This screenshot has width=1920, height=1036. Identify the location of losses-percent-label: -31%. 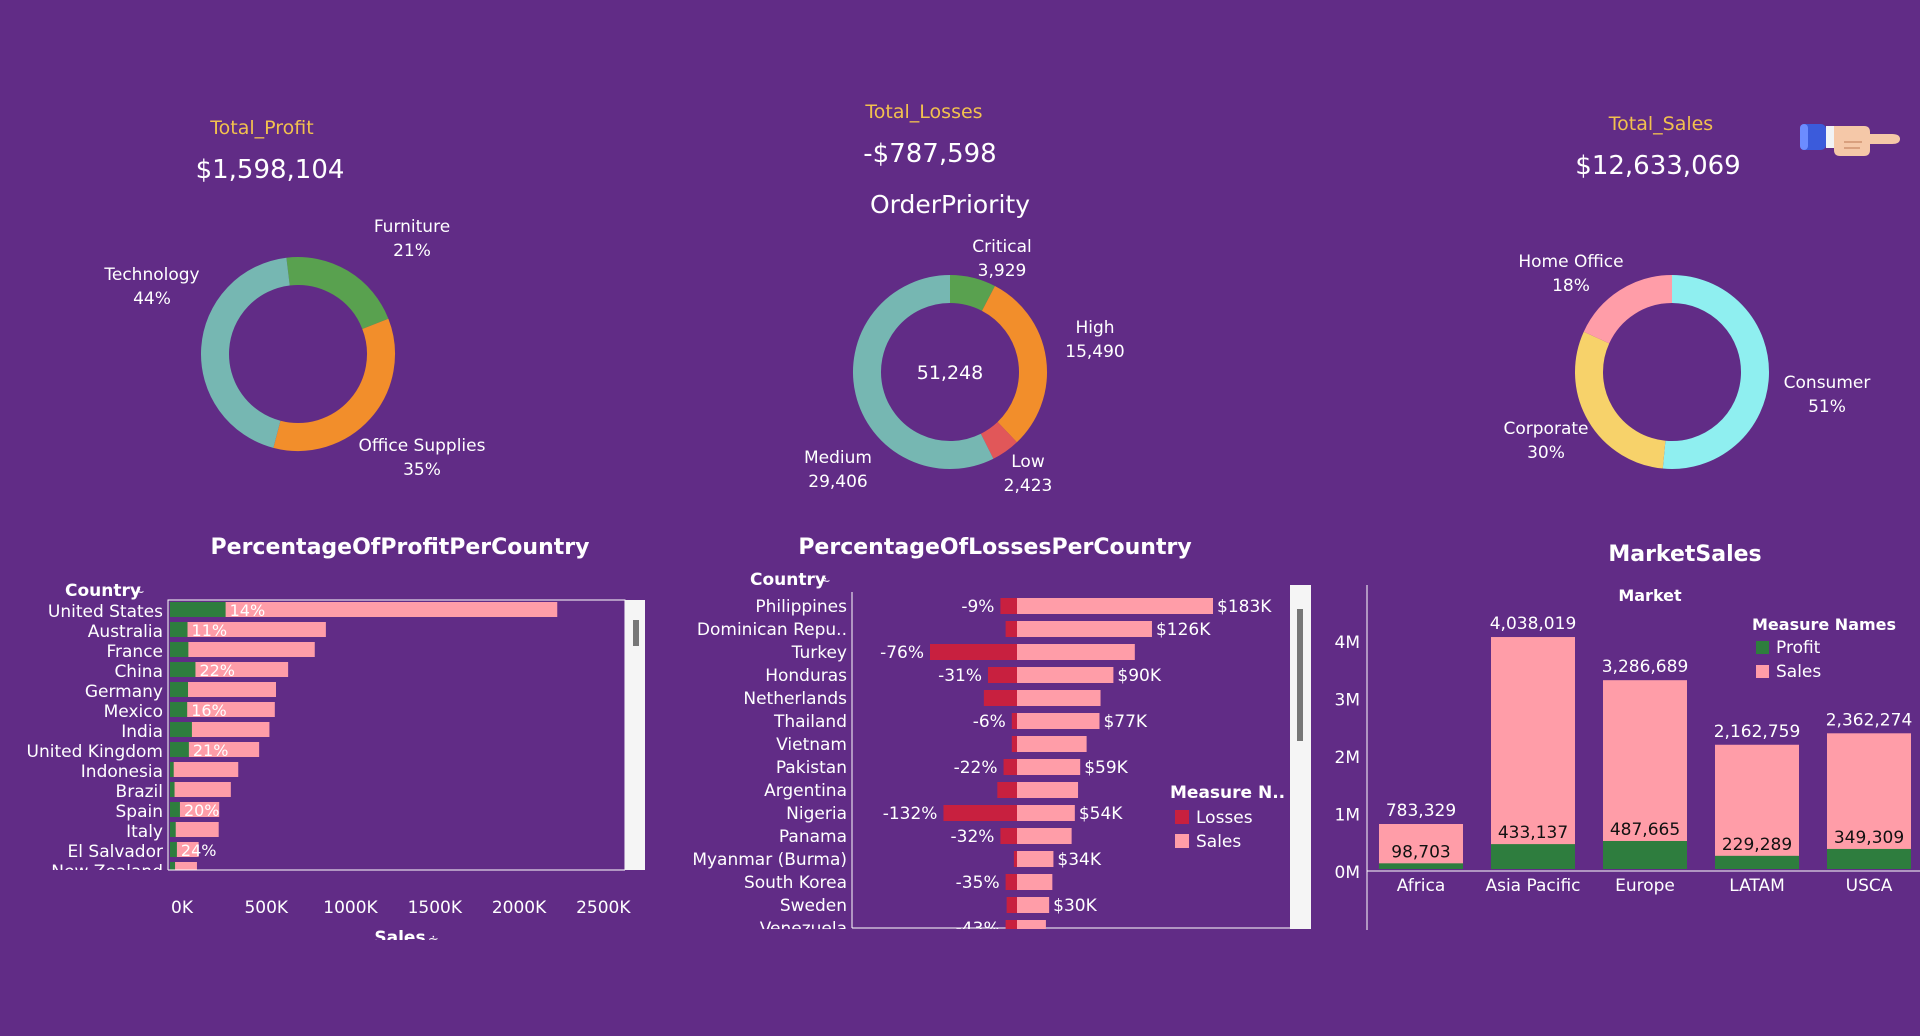
(960, 676).